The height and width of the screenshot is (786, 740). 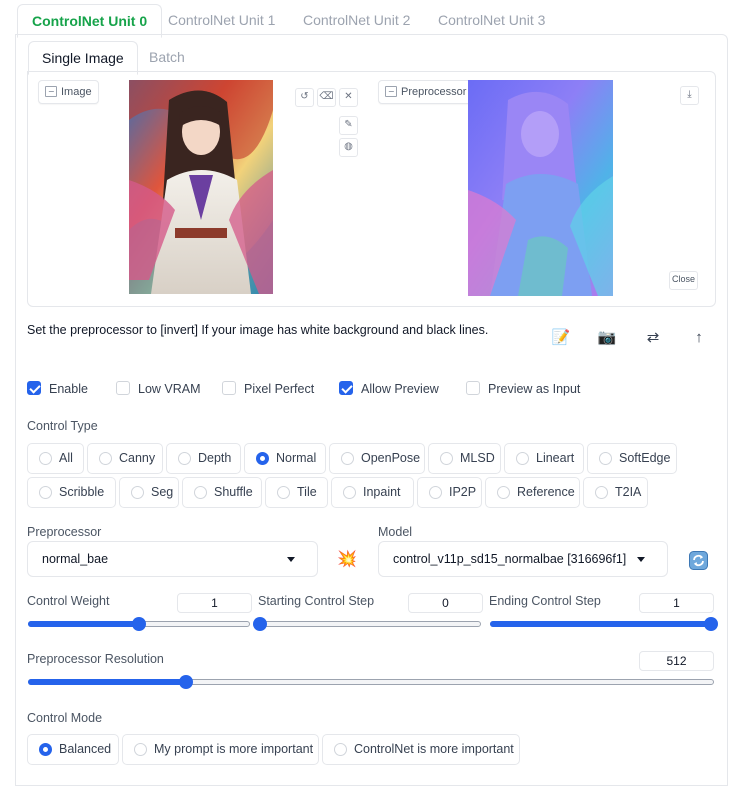 What do you see at coordinates (167, 57) in the screenshot?
I see `tab-batch: Batch` at bounding box center [167, 57].